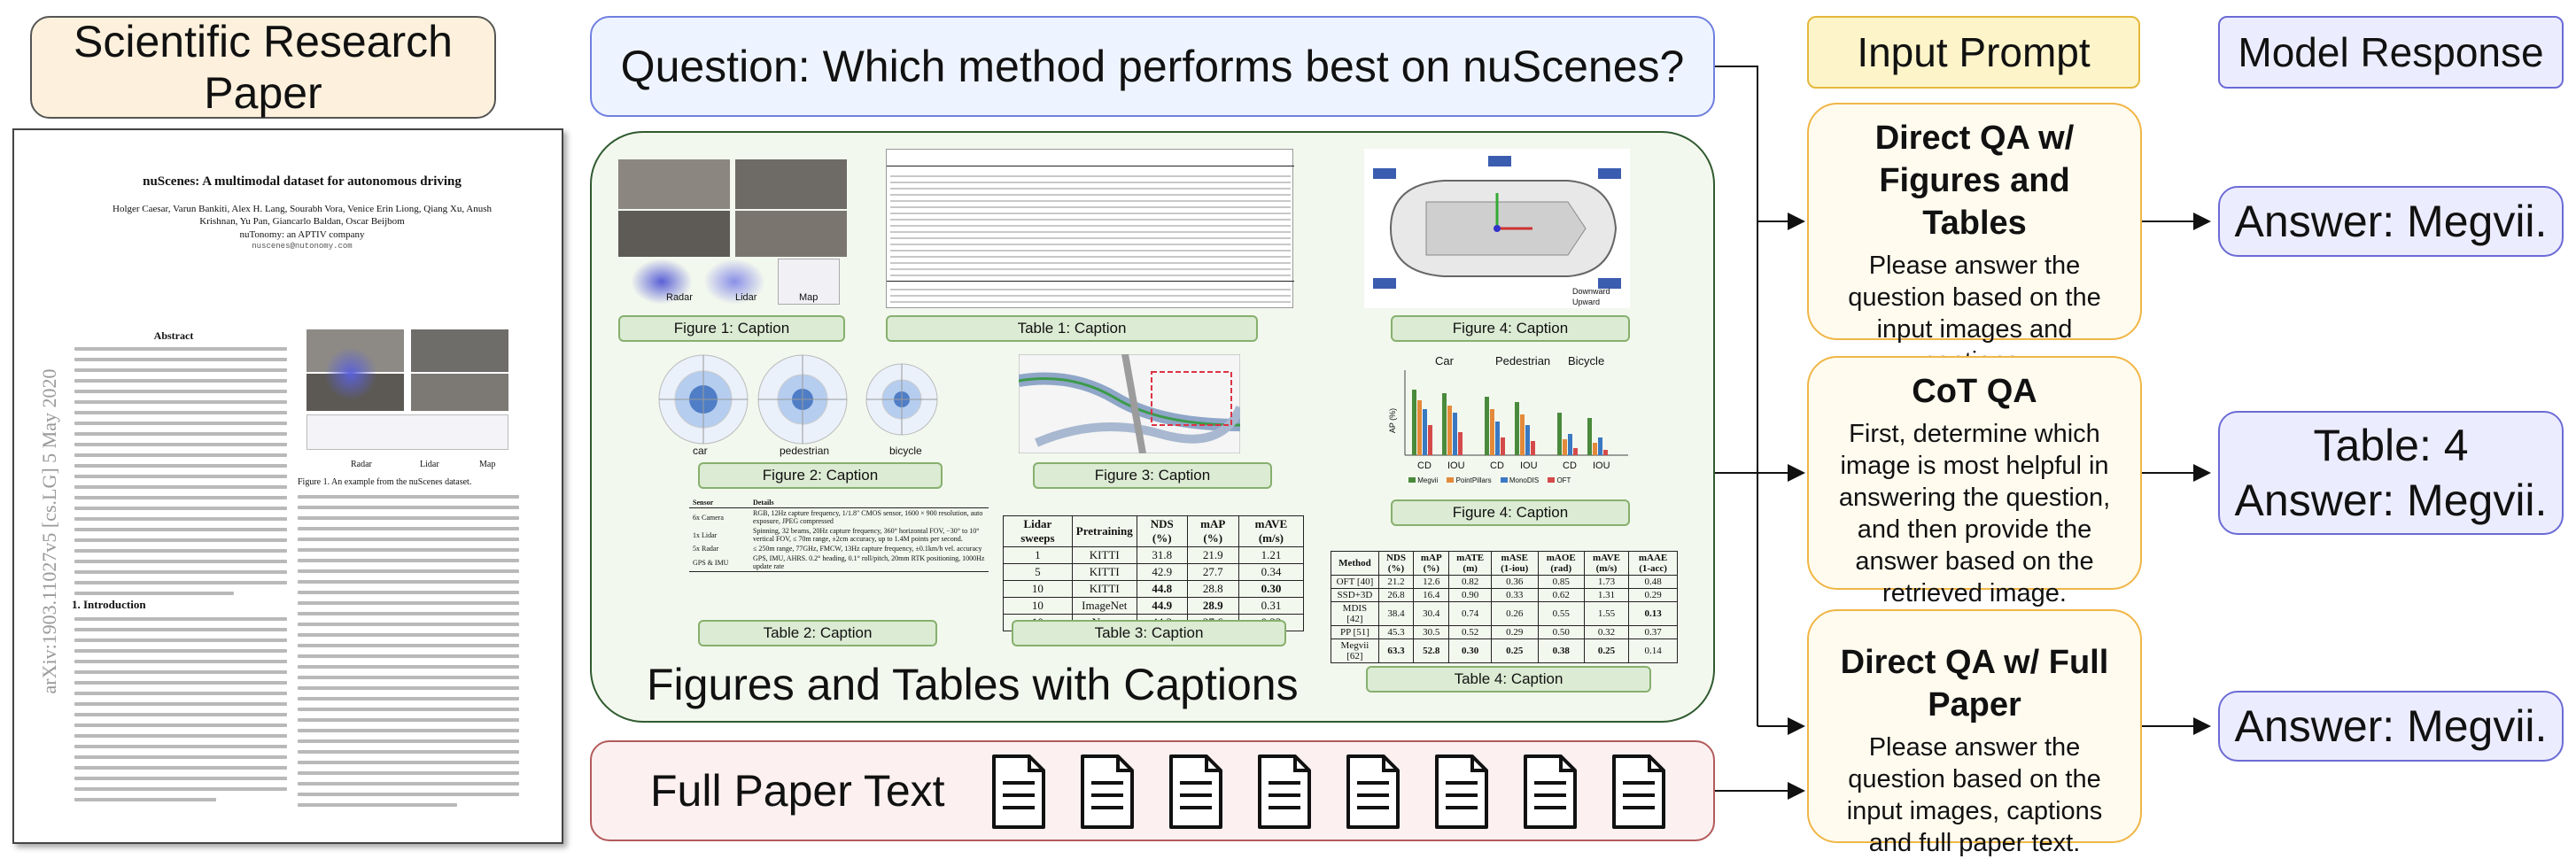 This screenshot has height=859, width=2576. Describe the element at coordinates (2391, 500) in the screenshot. I see `answer2-text: Answer: Megvii.` at that location.